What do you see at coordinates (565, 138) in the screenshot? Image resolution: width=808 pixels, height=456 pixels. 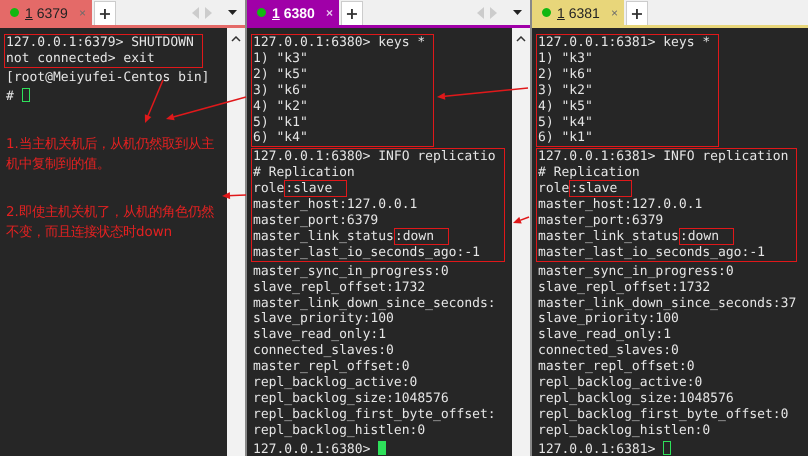 I see `terminal-text: 6) "k1"` at bounding box center [565, 138].